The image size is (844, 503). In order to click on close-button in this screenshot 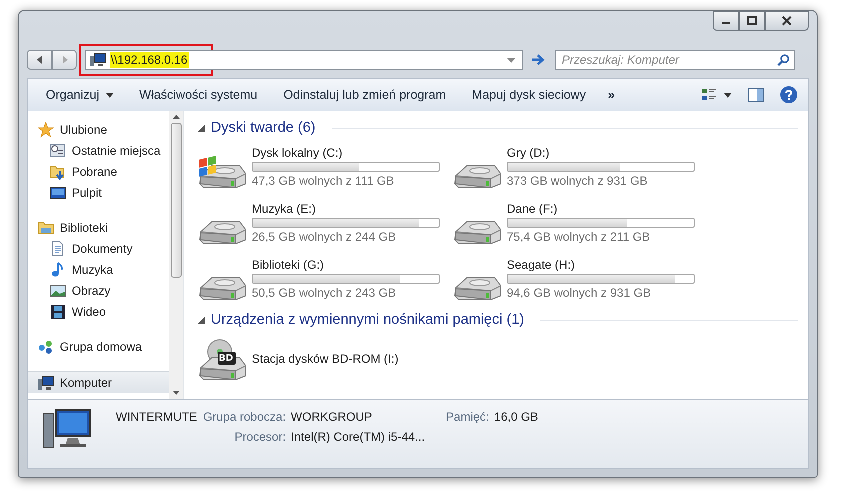, I will do `click(787, 21)`.